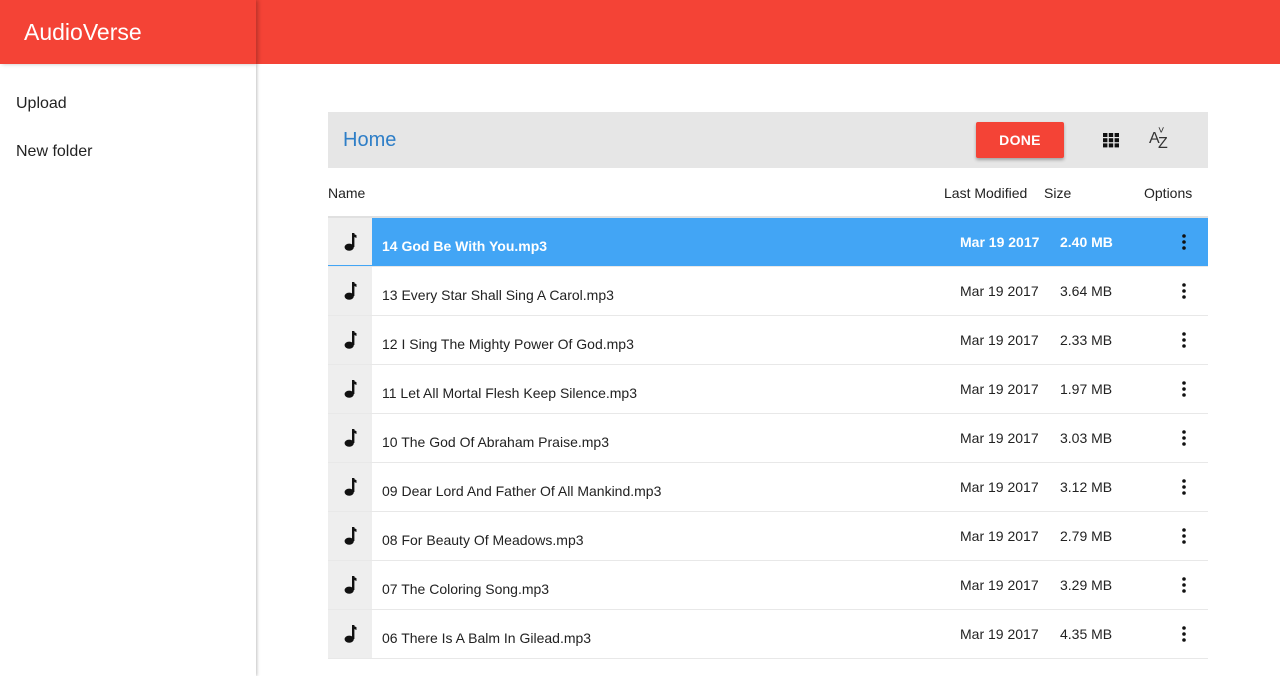 The height and width of the screenshot is (676, 1280). I want to click on app-title: AudioVerse, so click(128, 32).